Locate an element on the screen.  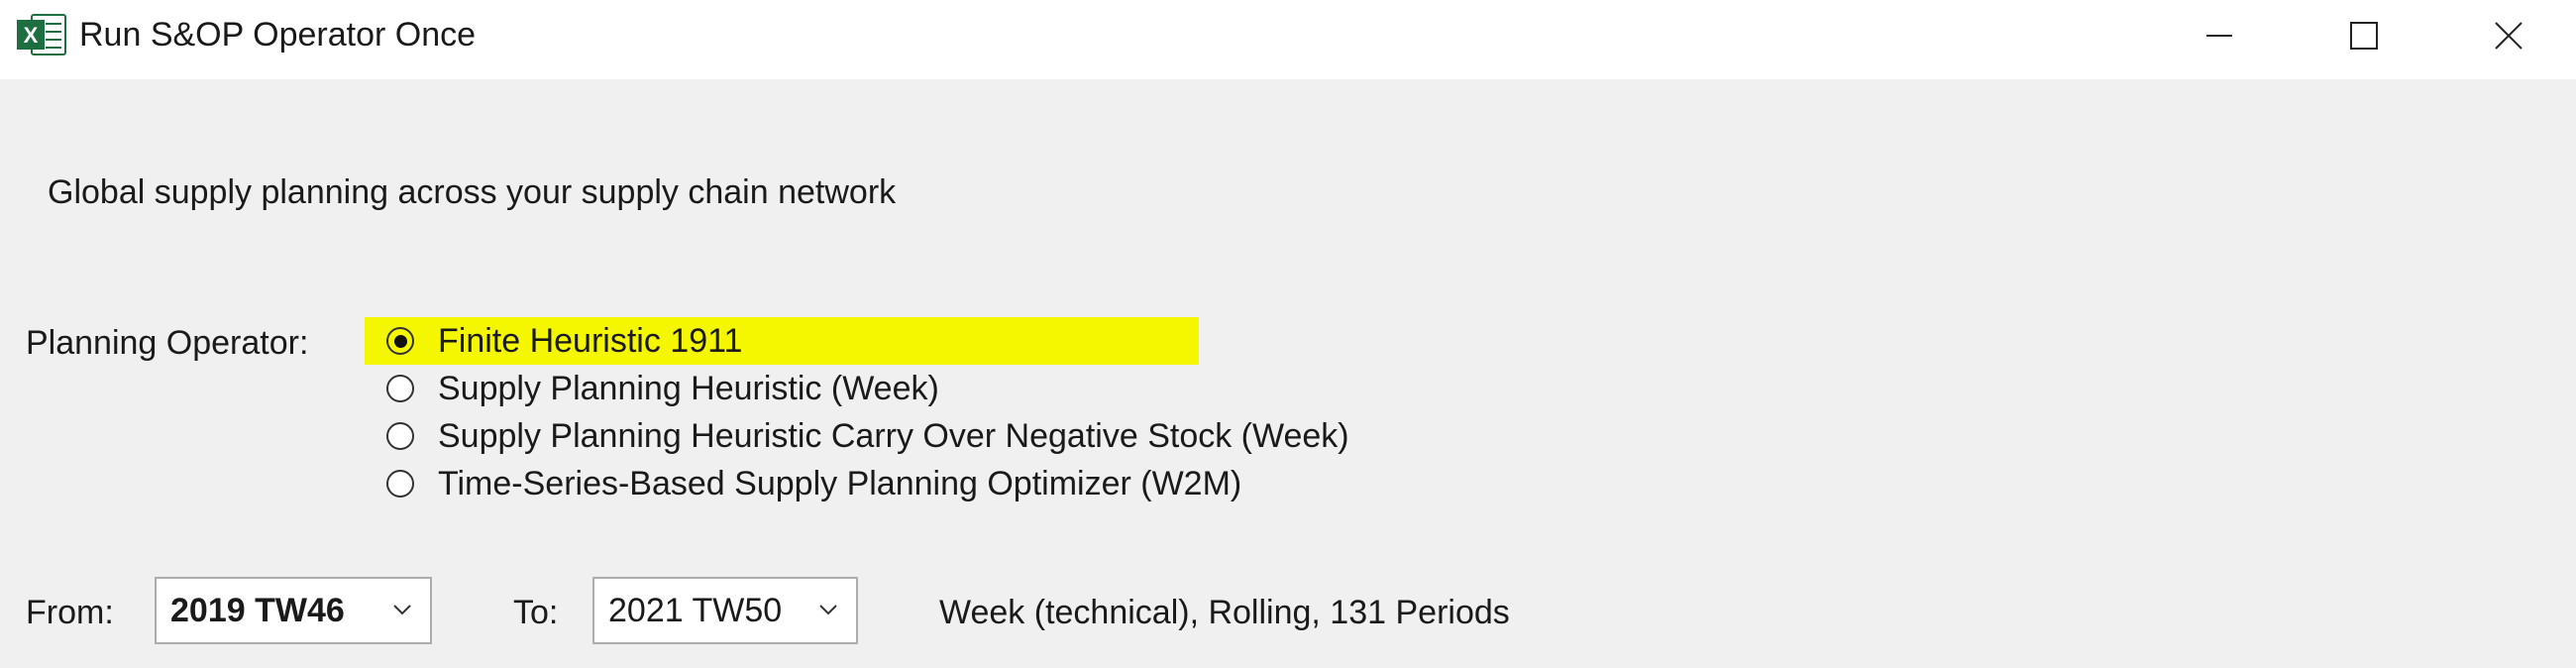
minimize-button is located at coordinates (2219, 35).